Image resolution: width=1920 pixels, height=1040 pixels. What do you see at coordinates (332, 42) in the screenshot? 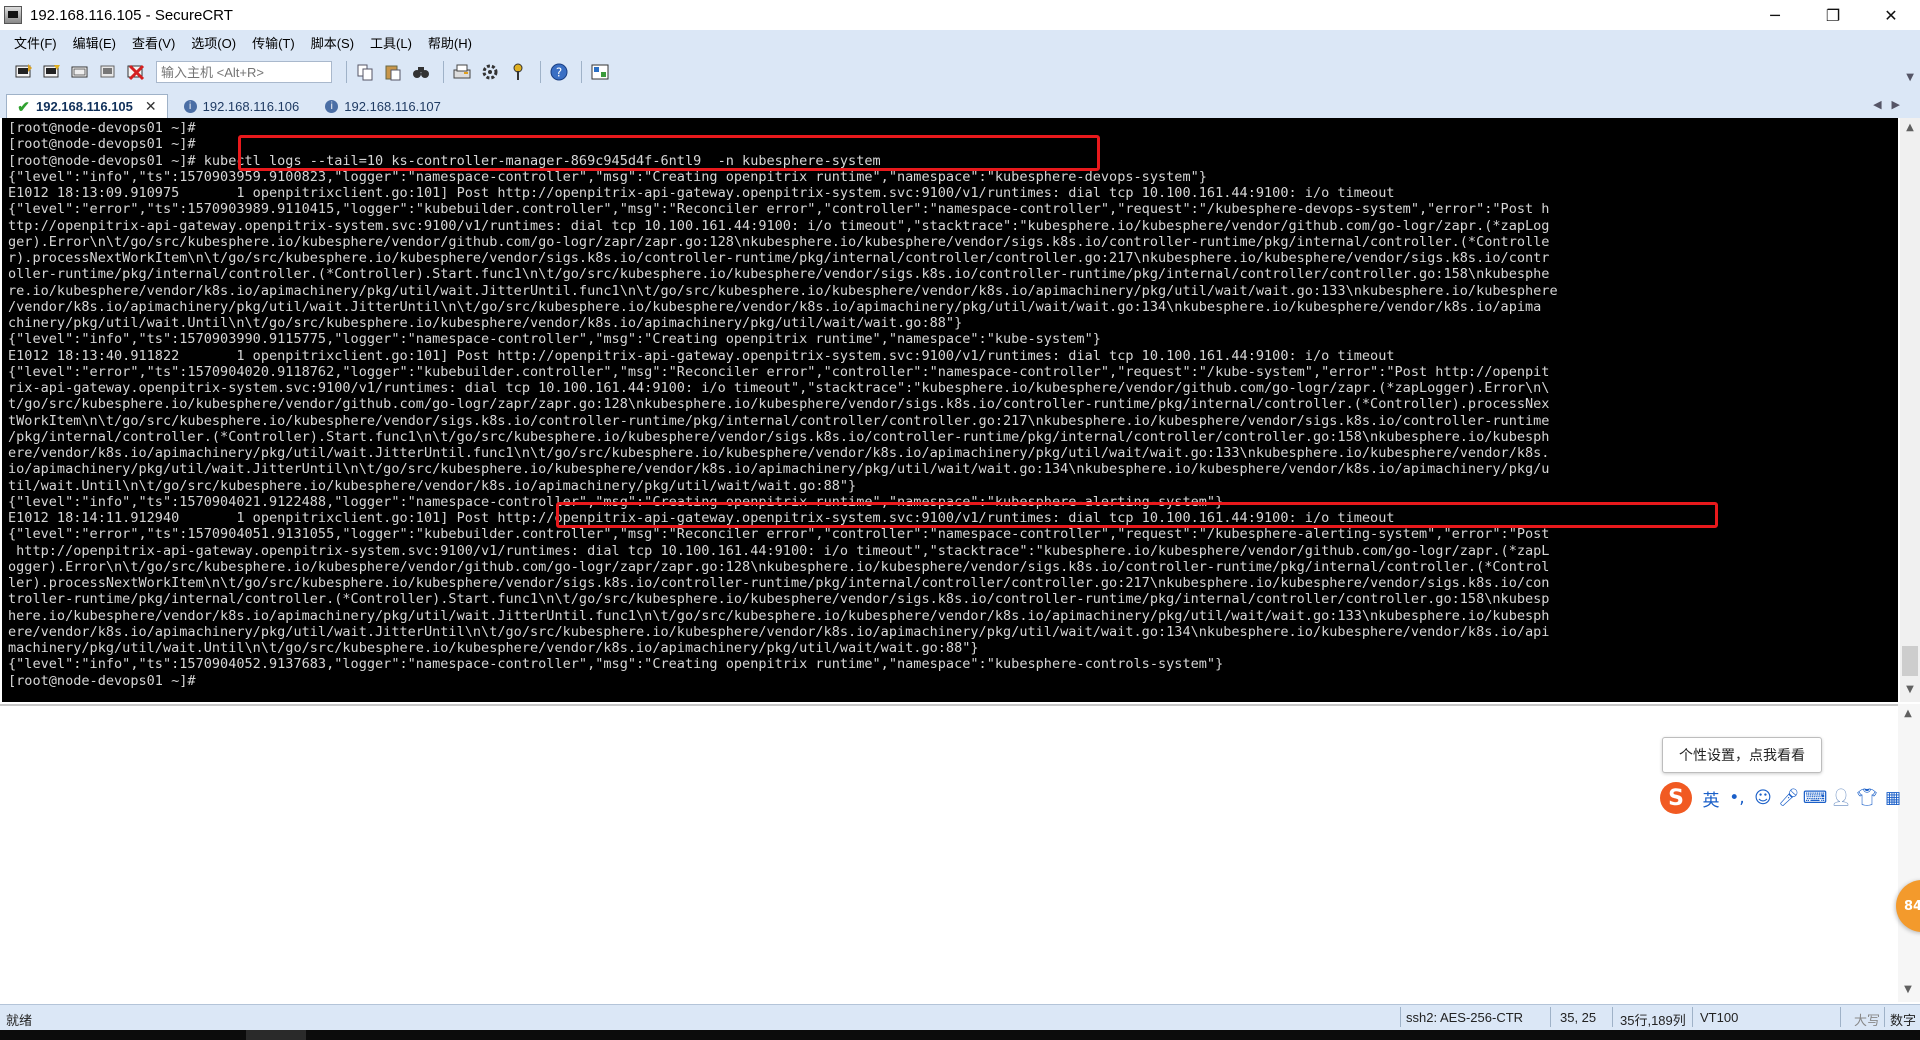
I see `menu-script: 脚本(S)` at bounding box center [332, 42].